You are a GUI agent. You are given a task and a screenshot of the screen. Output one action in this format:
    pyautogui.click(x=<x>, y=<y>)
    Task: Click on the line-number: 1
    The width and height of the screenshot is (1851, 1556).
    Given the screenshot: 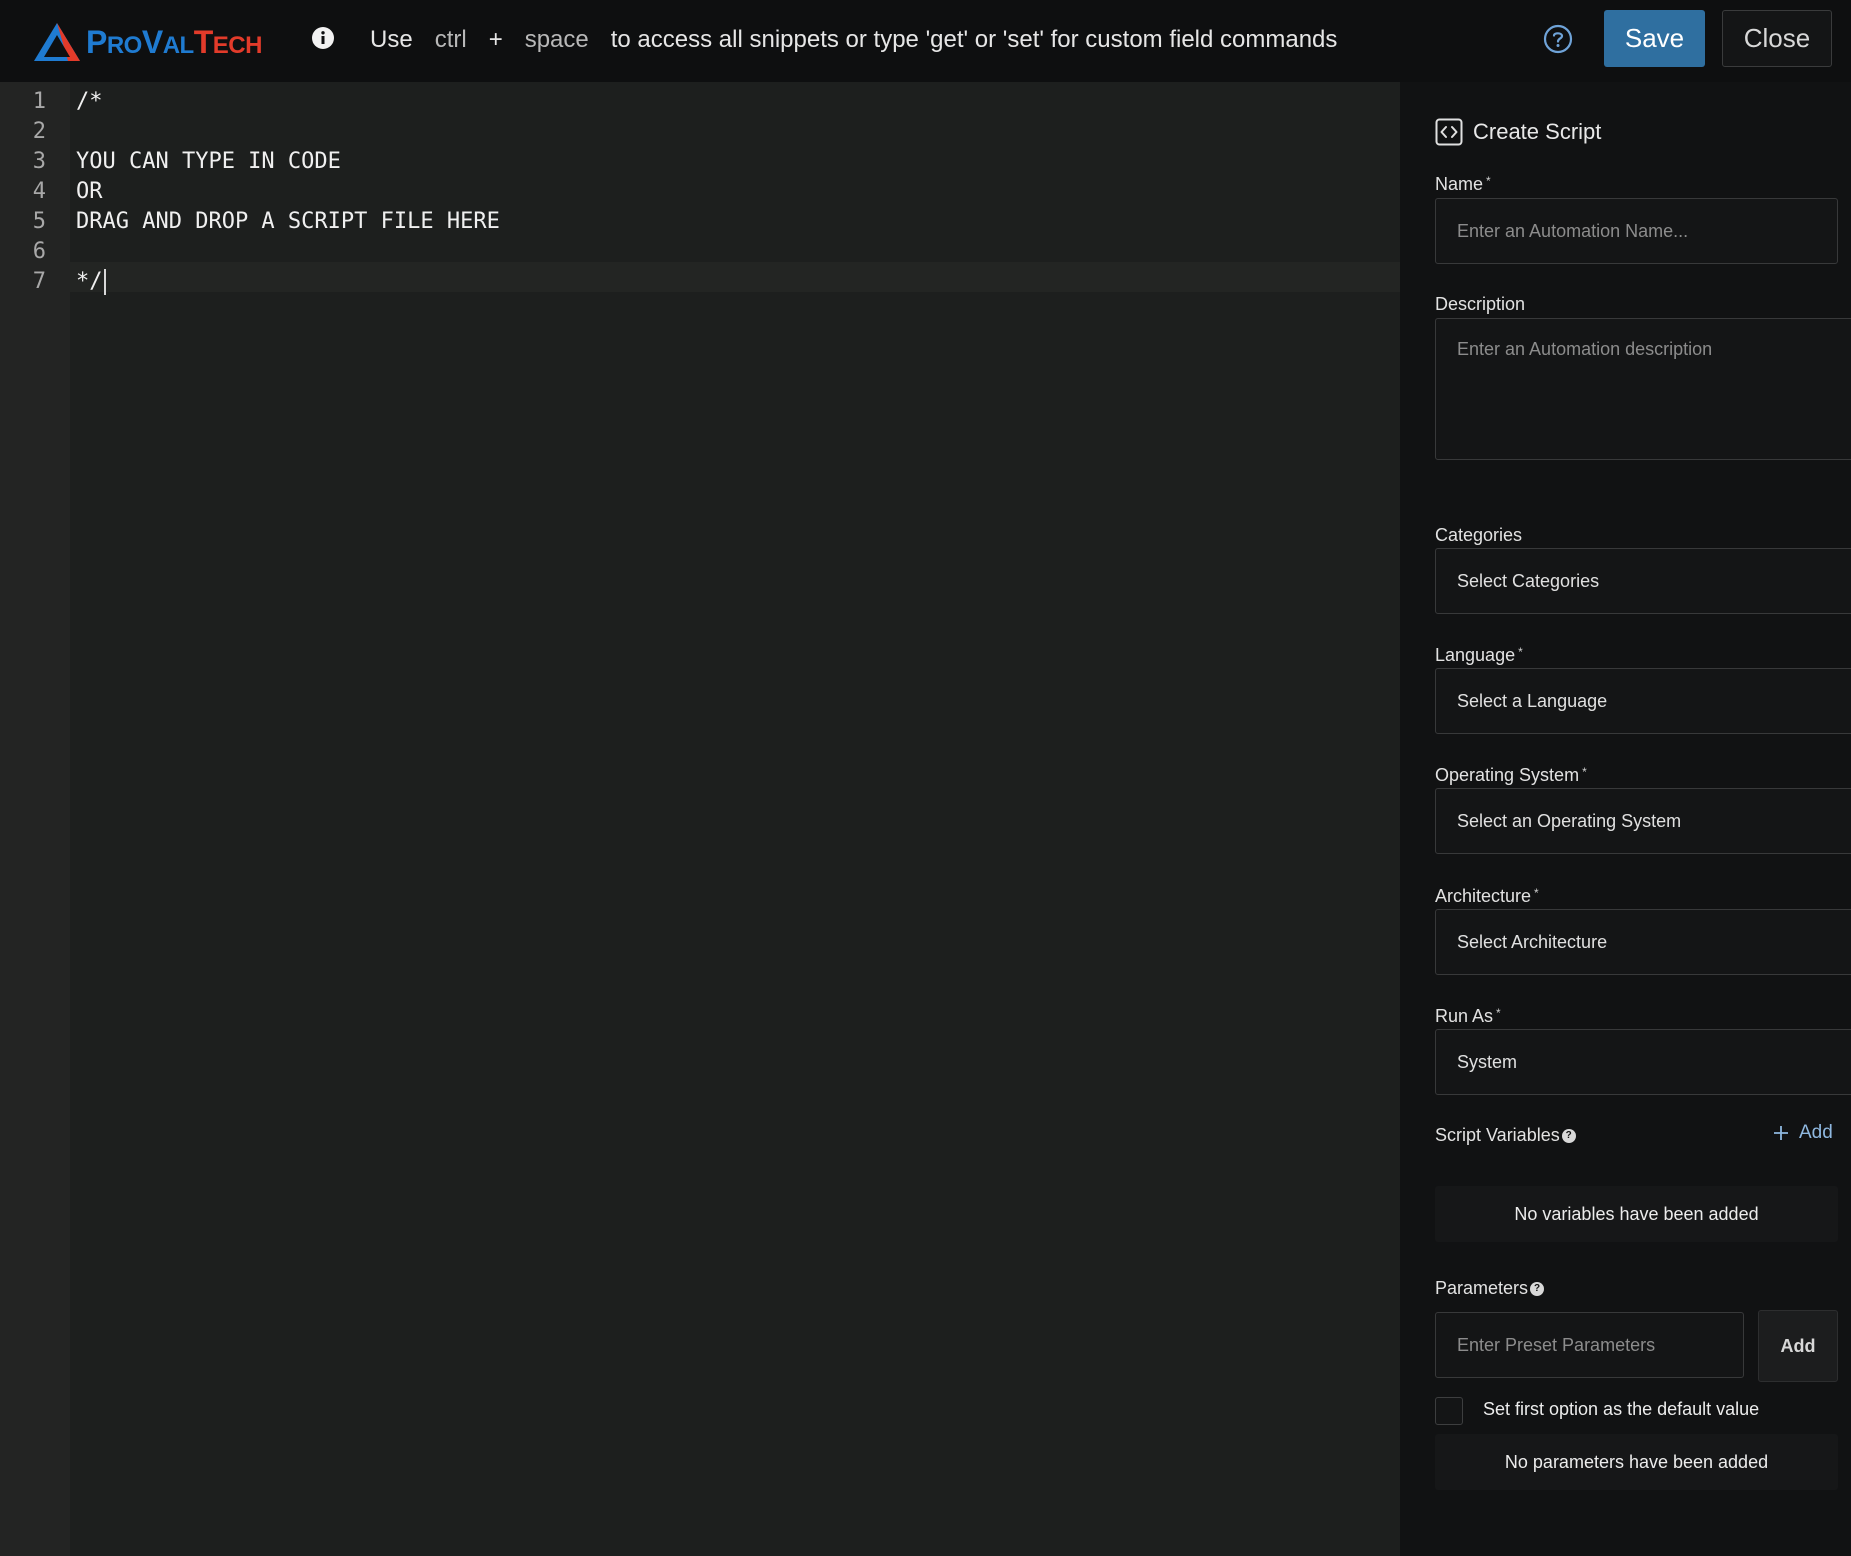 What is the action you would take?
    pyautogui.click(x=39, y=101)
    